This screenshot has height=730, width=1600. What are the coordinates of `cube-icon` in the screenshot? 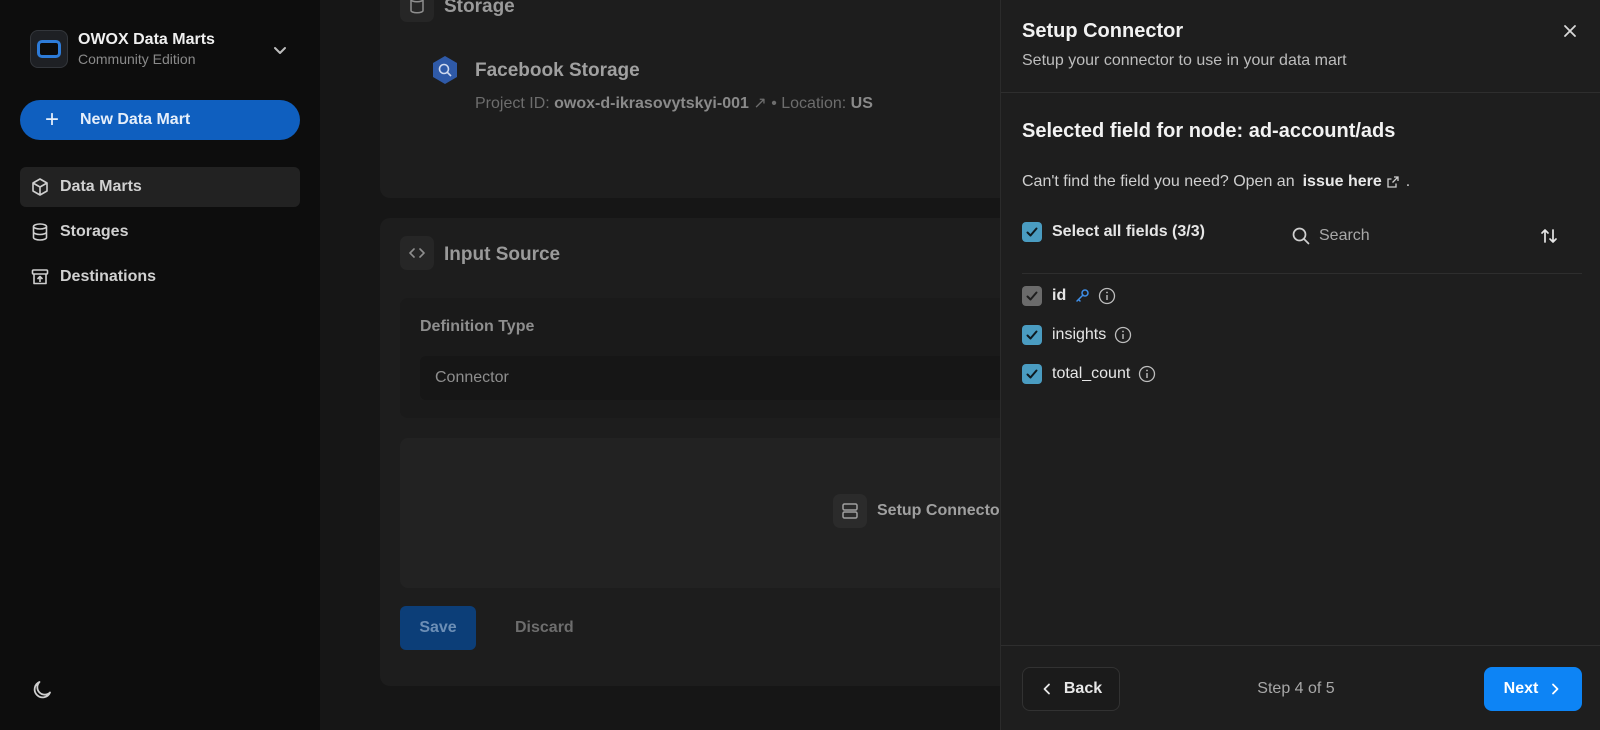 It's located at (40, 187).